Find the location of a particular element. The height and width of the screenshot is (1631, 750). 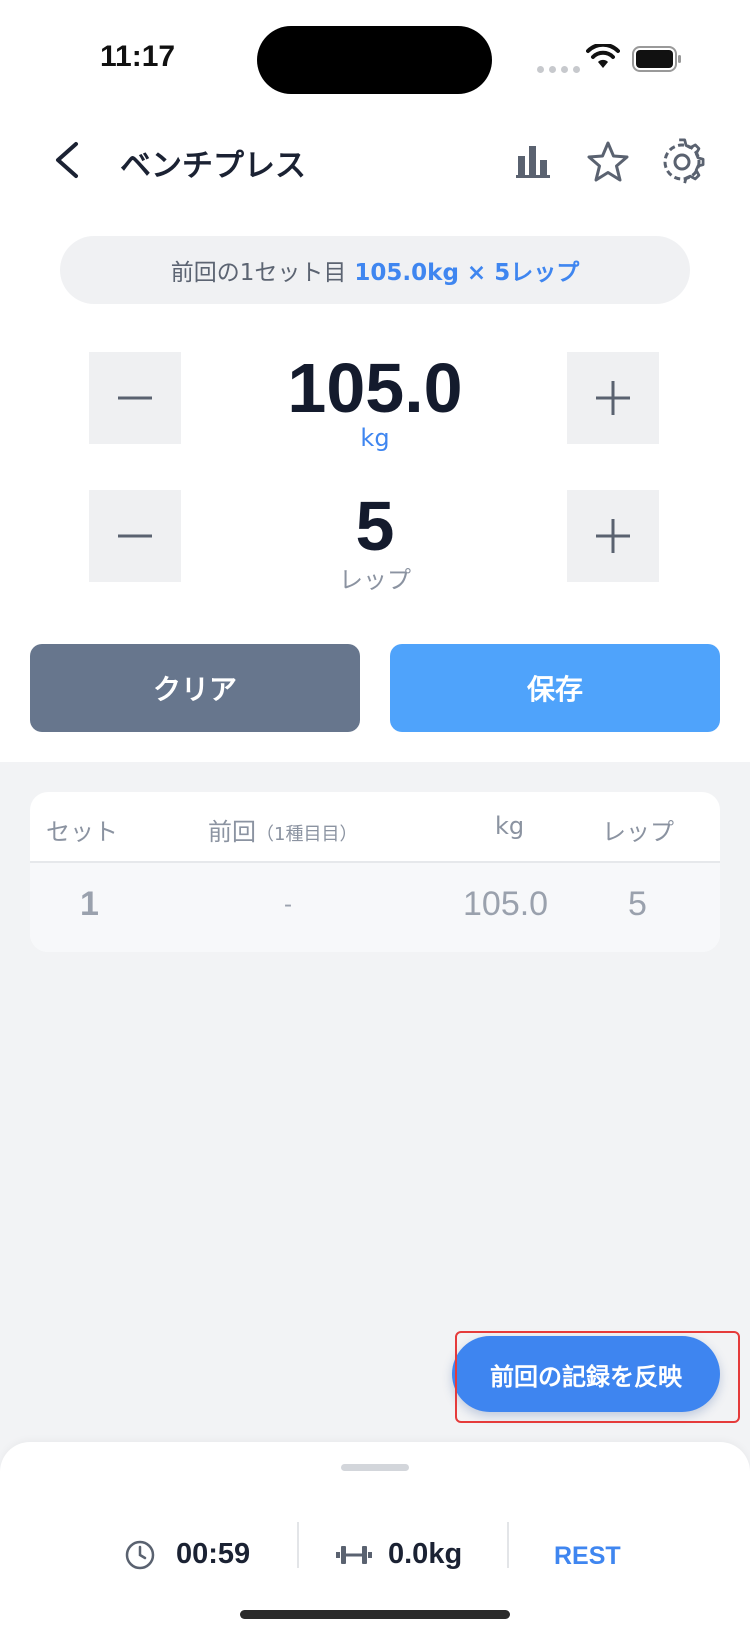

sheet-grab-handle is located at coordinates (375, 1467).